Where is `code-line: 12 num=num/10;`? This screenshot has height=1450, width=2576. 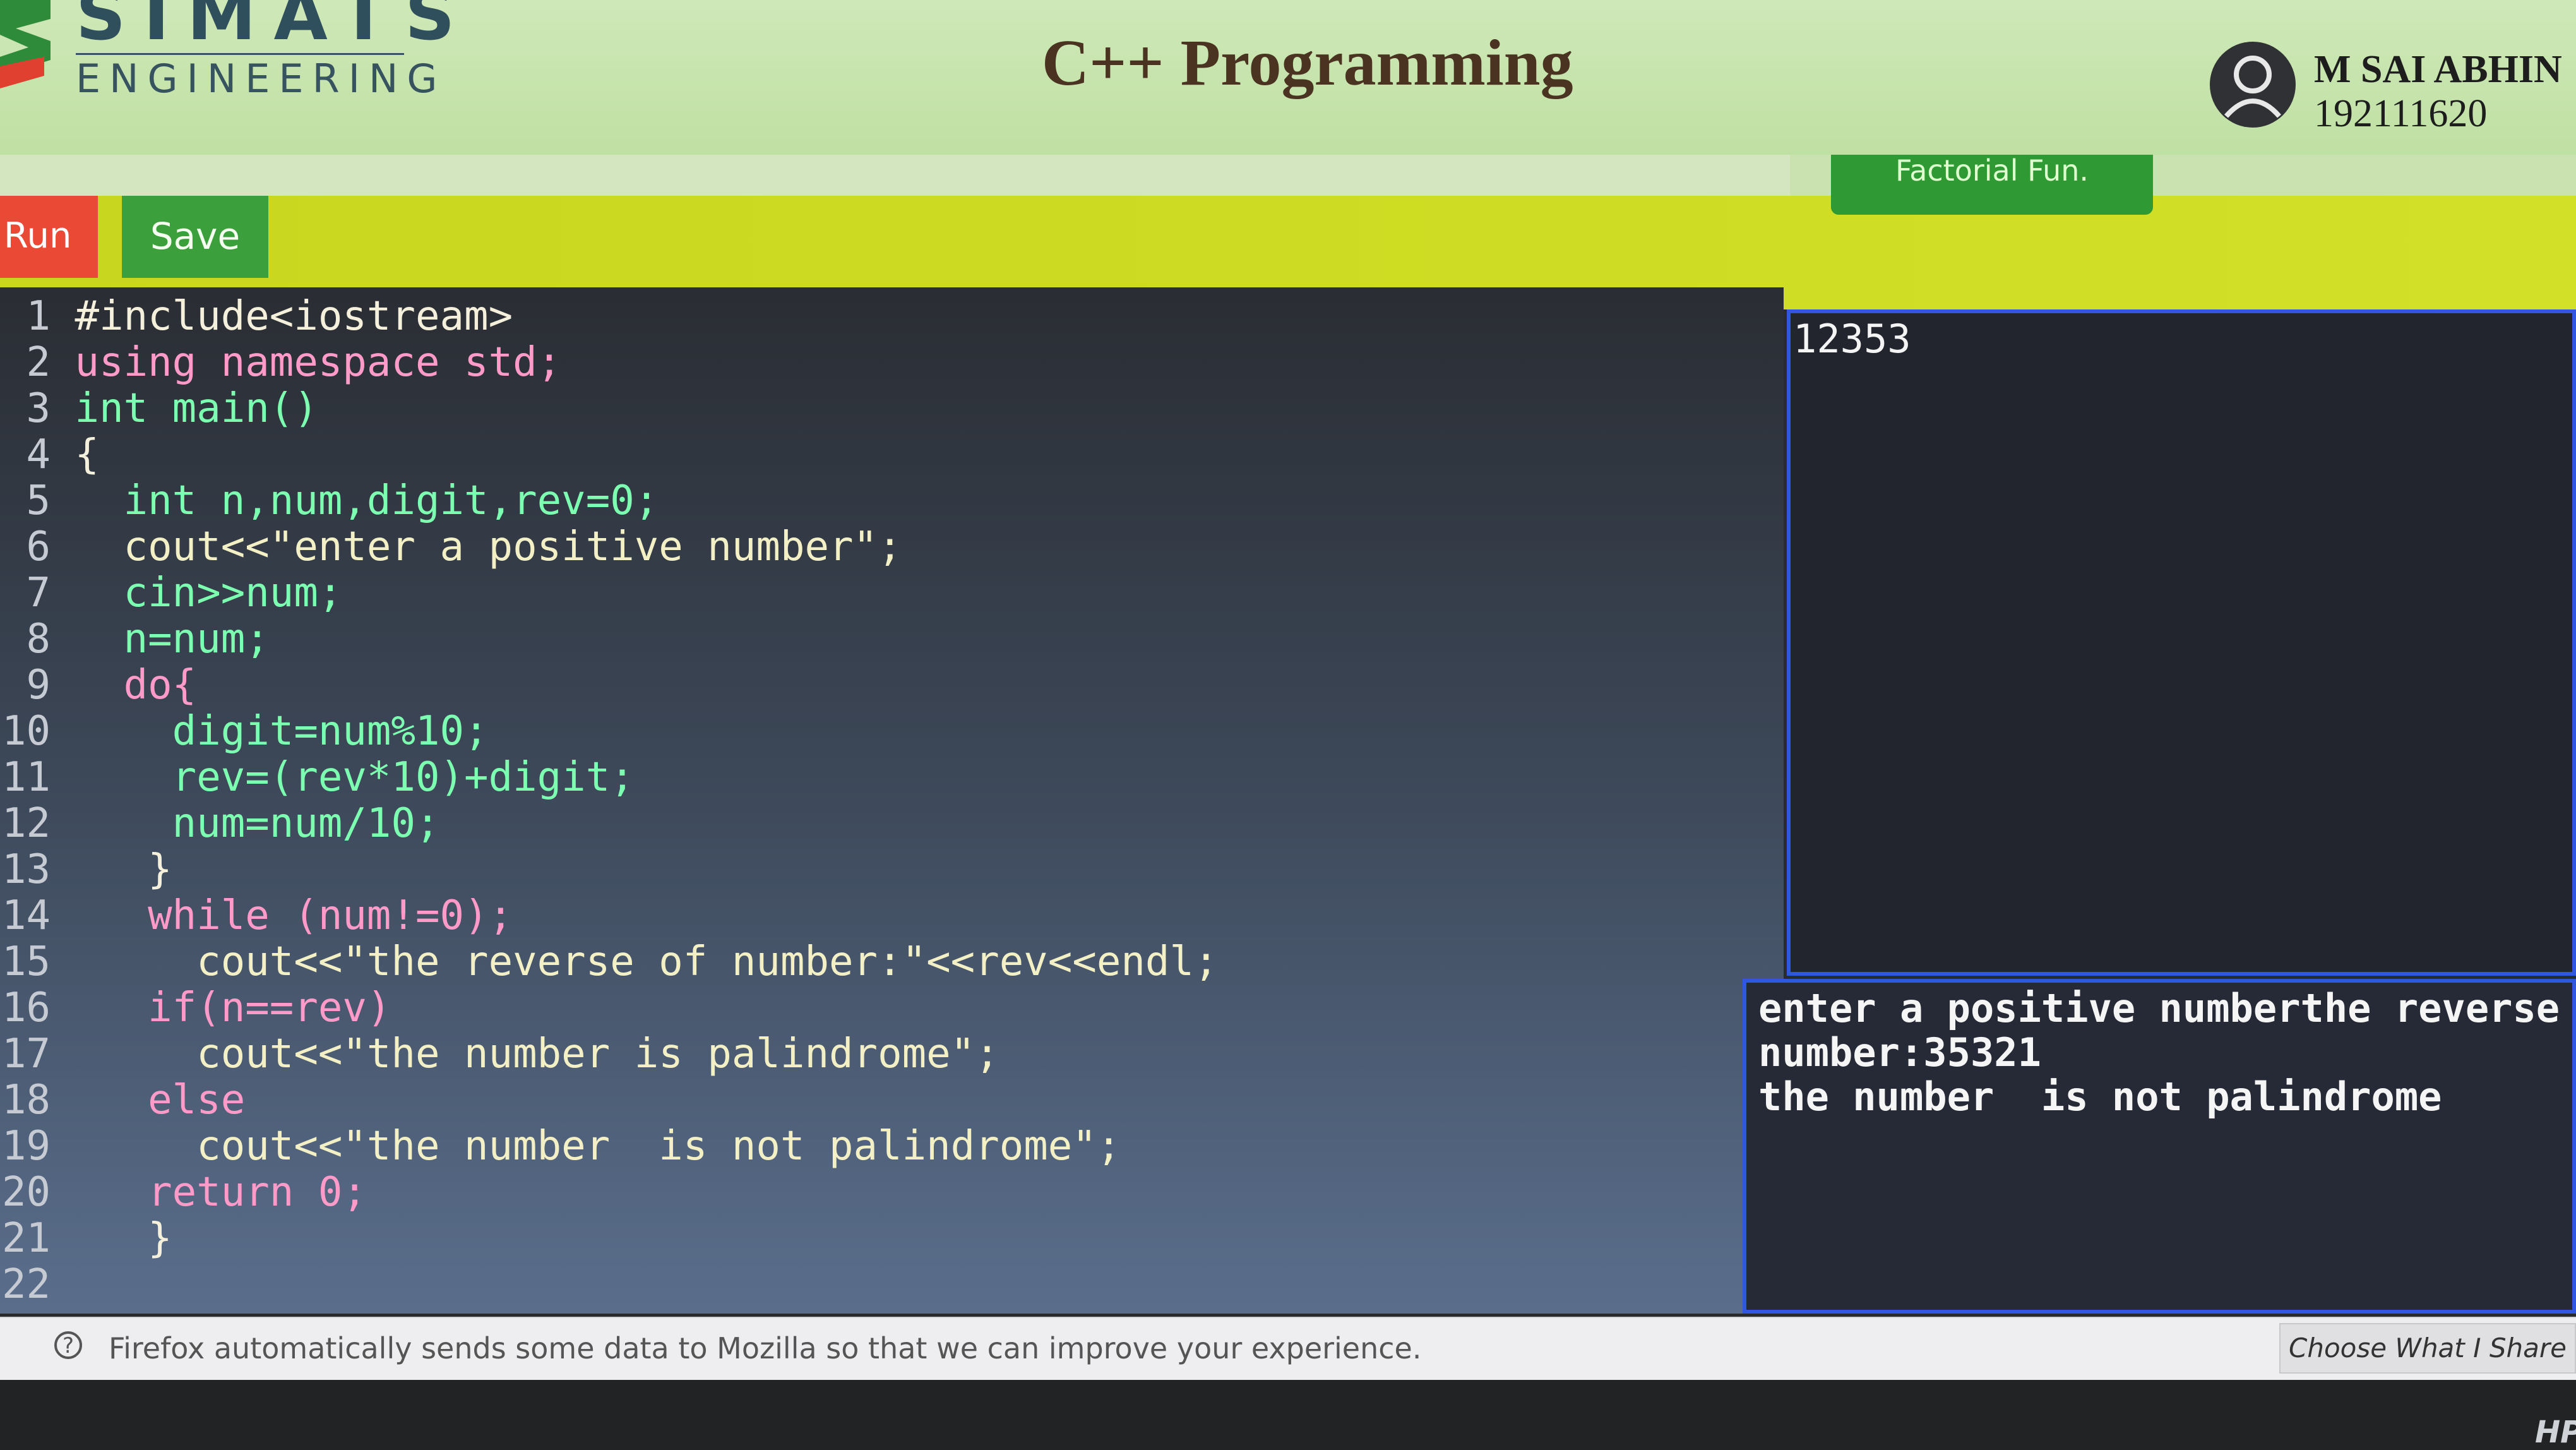 code-line: 12 num=num/10; is located at coordinates (220, 824).